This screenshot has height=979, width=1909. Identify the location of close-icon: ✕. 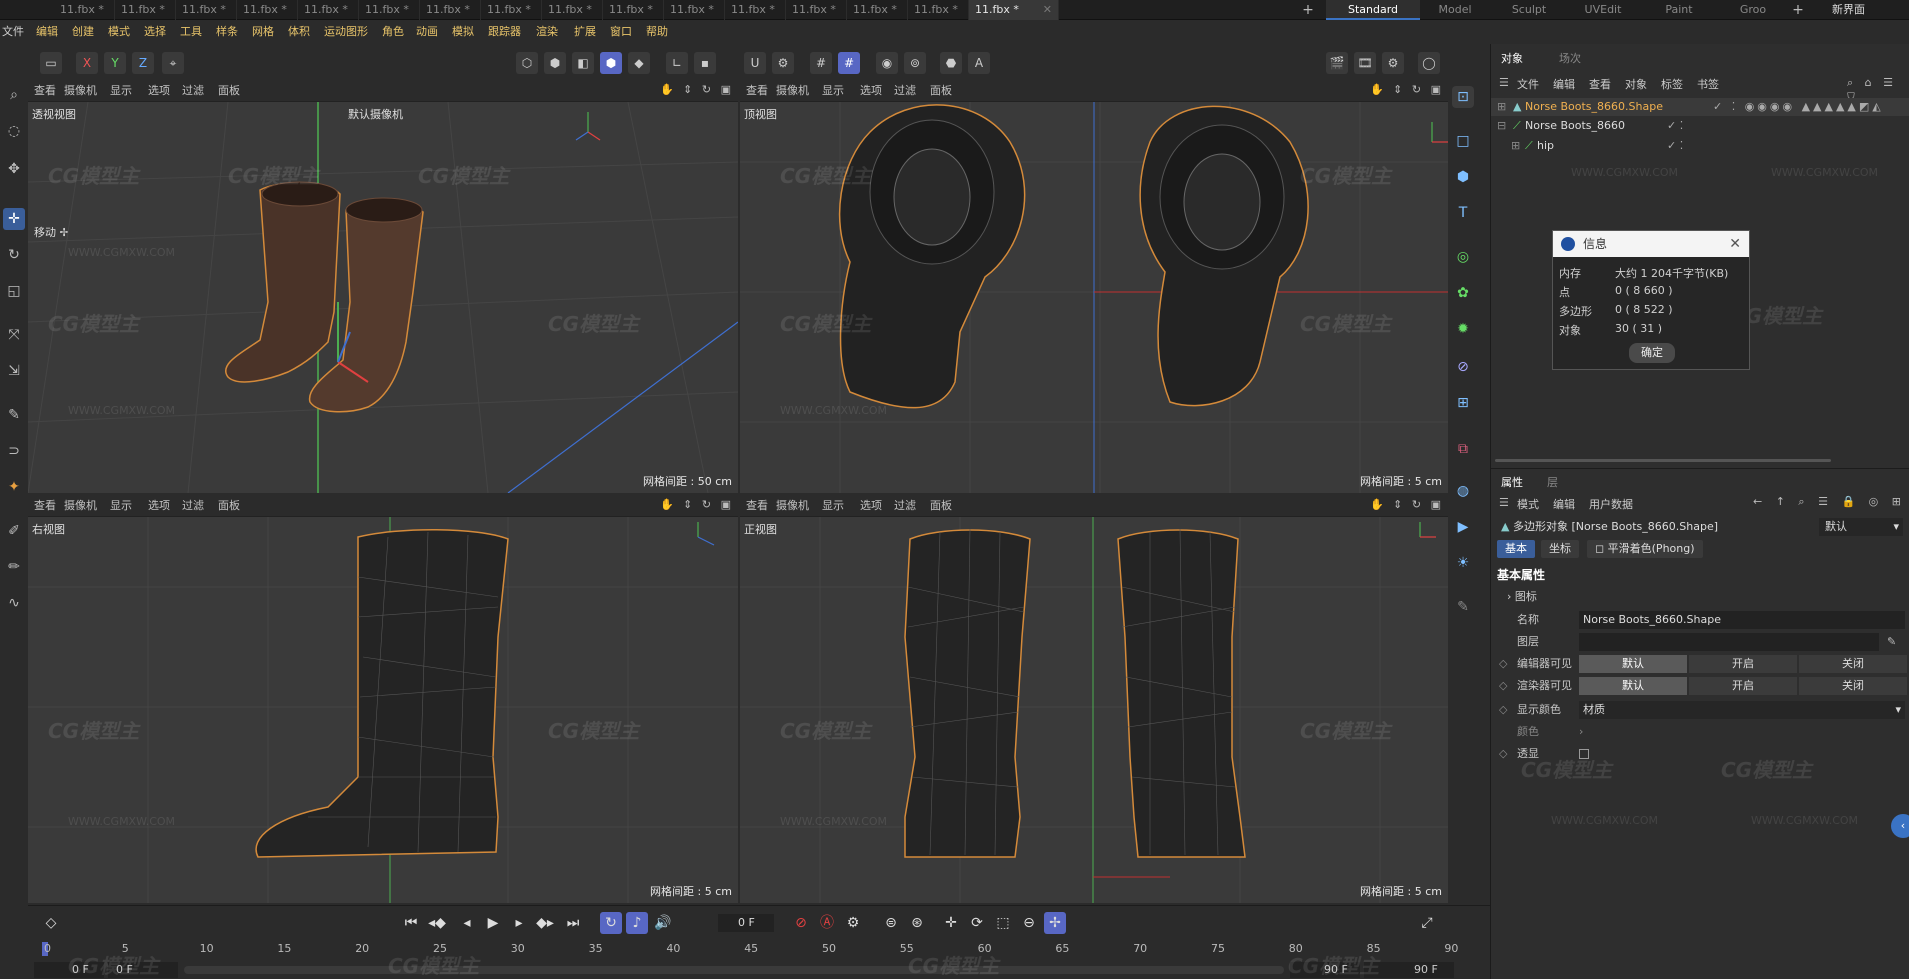
(1735, 244).